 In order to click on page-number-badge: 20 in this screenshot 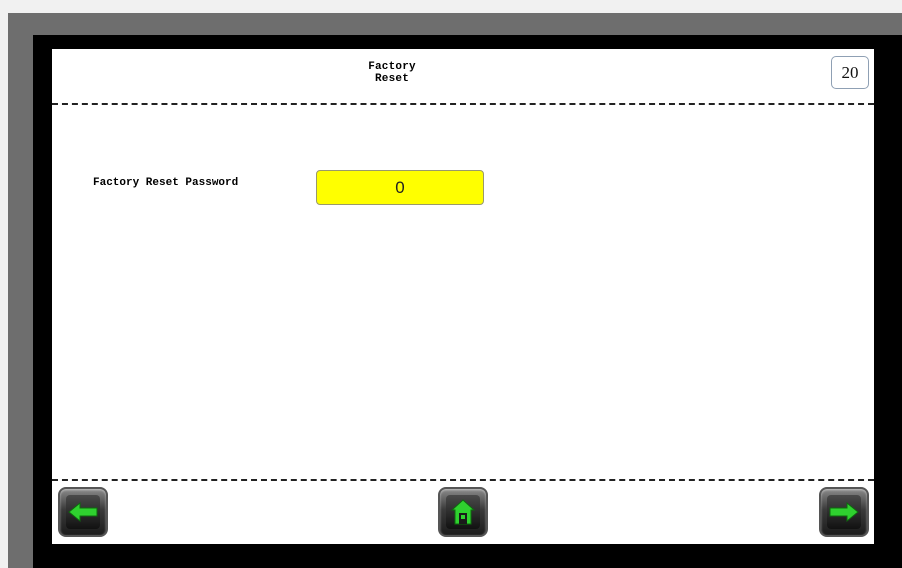, I will do `click(850, 72)`.